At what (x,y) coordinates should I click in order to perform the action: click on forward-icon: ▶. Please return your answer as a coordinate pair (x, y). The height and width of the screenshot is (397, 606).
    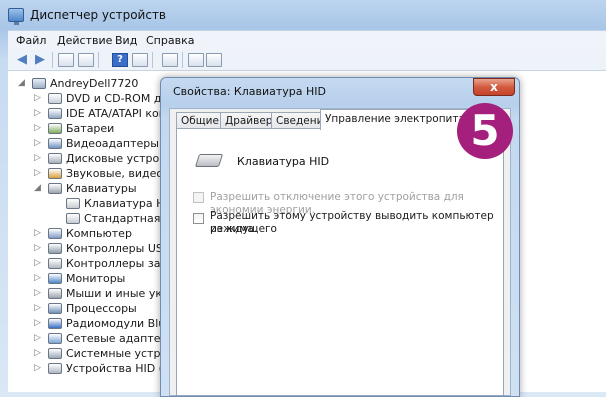
    Looking at the image, I should click on (40, 60).